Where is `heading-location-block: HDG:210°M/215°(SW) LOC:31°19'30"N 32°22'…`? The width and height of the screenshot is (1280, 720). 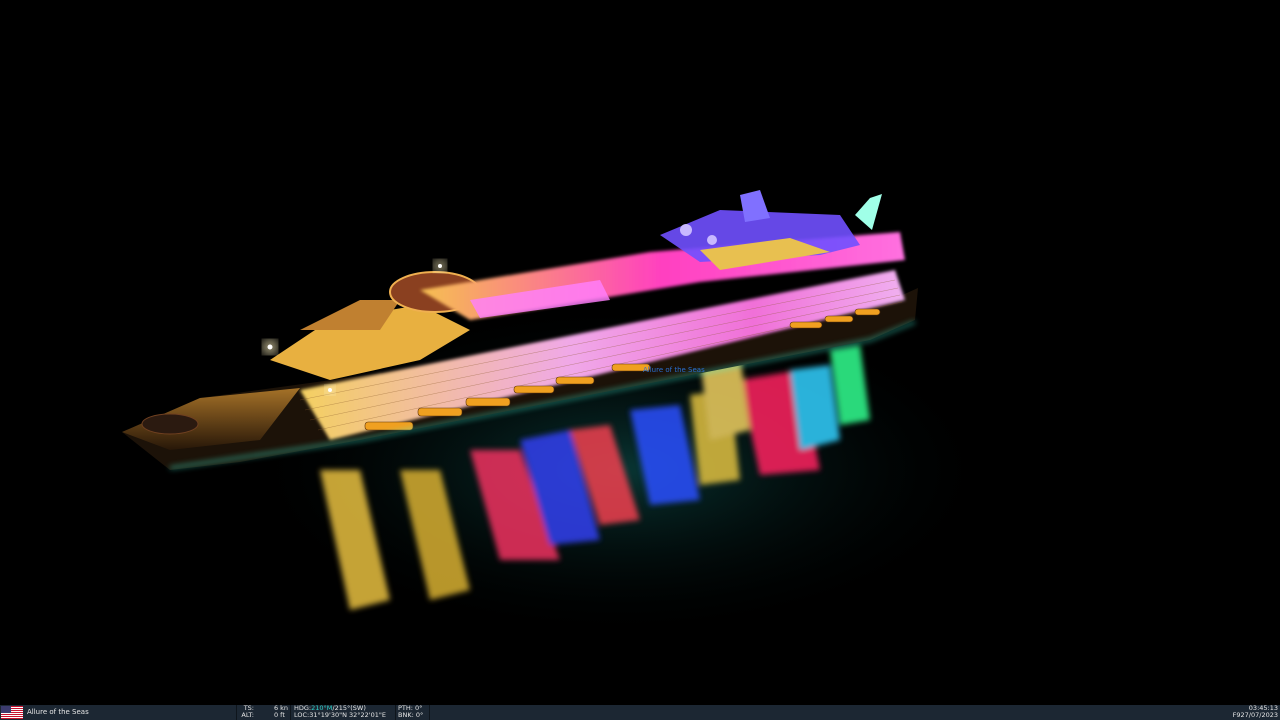 heading-location-block: HDG:210°M/215°(SW) LOC:31°19'30"N 32°22'… is located at coordinates (344, 712).